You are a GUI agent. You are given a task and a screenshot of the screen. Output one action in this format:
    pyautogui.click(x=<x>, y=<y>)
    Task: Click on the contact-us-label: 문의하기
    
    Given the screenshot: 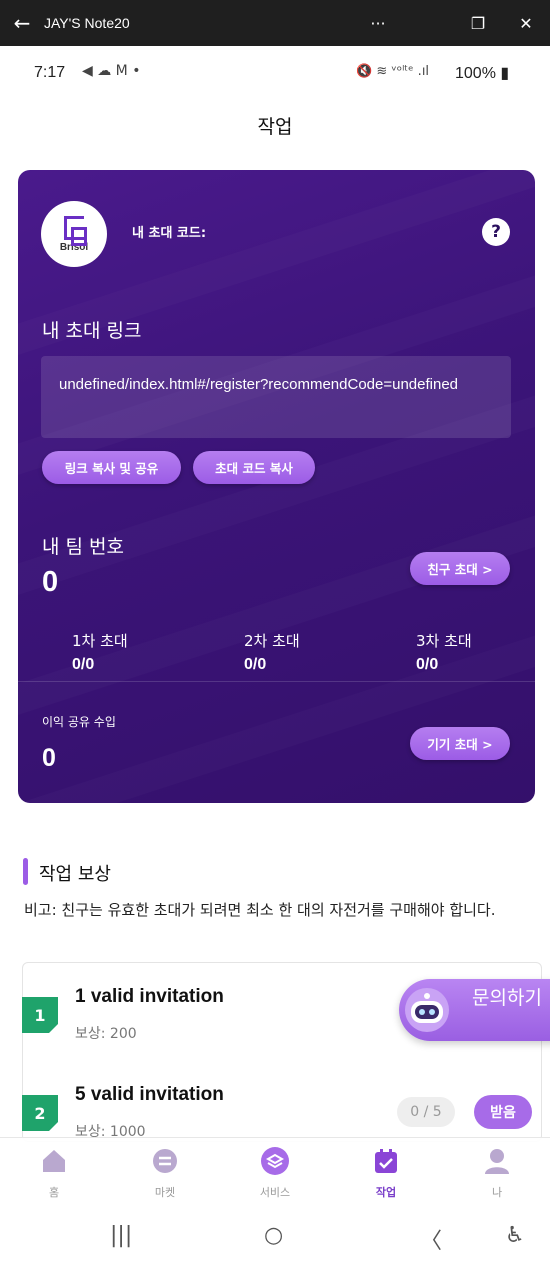 What is the action you would take?
    pyautogui.click(x=507, y=998)
    